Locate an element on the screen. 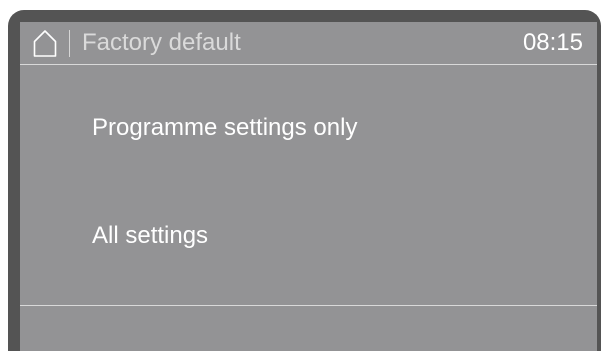 The height and width of the screenshot is (351, 610). home-icon is located at coordinates (45, 43).